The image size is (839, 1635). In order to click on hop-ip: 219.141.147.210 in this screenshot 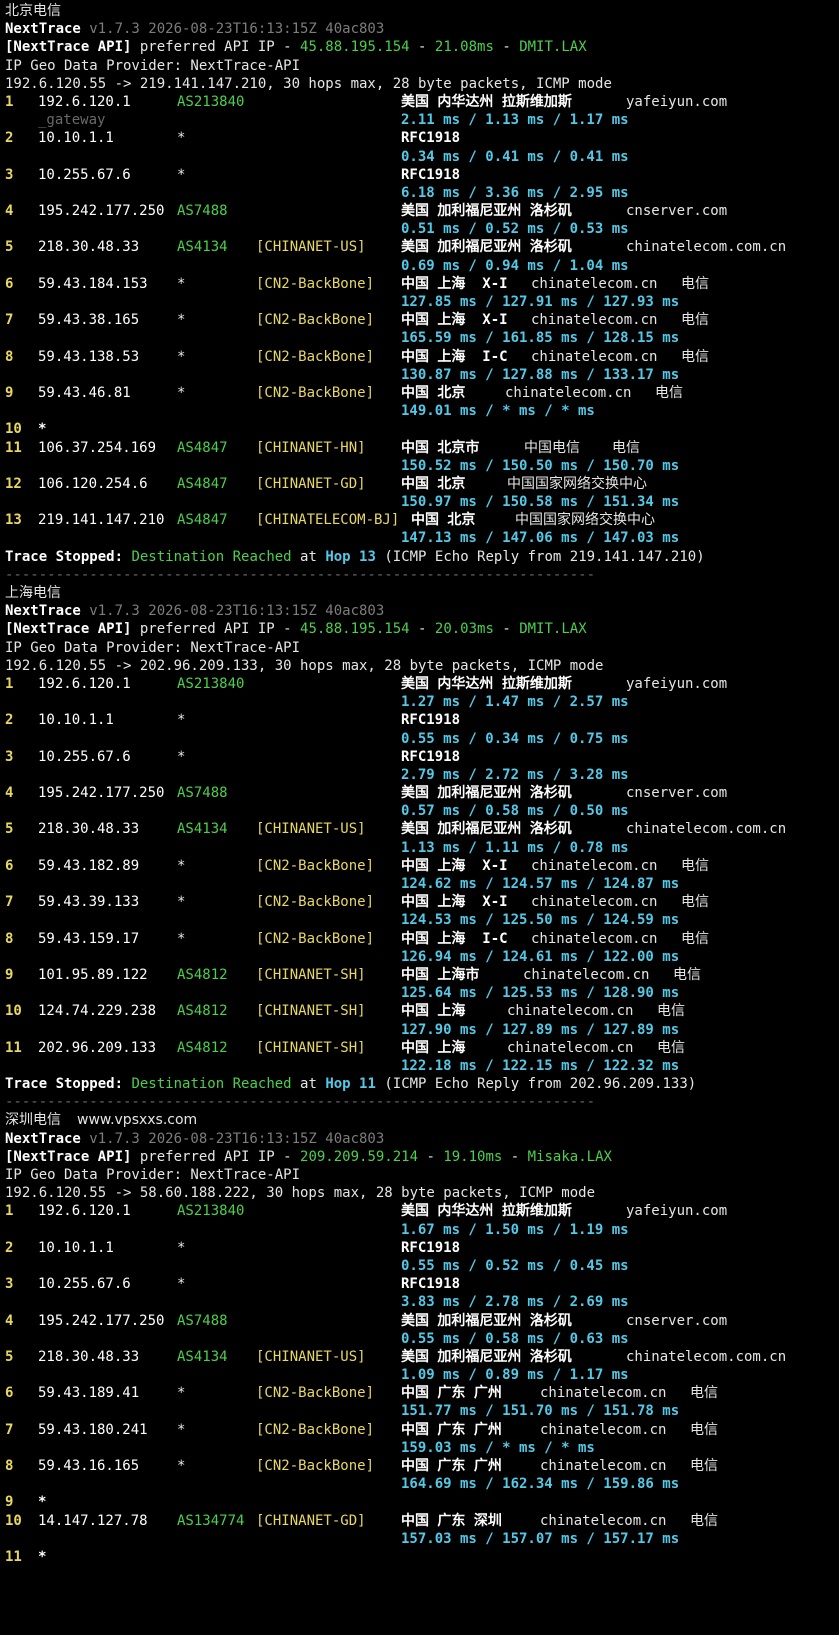, I will do `click(101, 520)`.